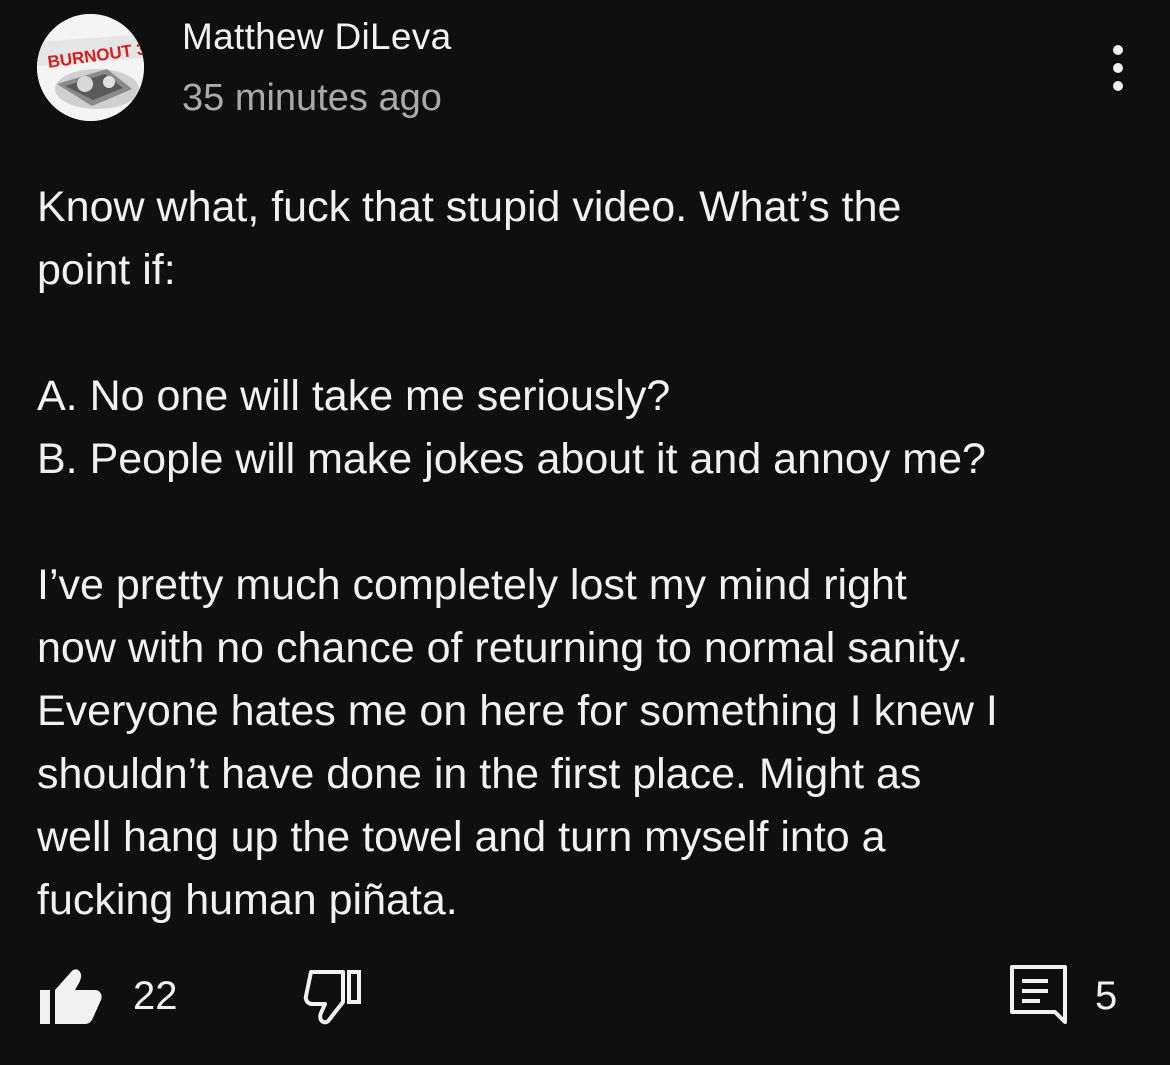 The image size is (1170, 1065). What do you see at coordinates (106, 270) in the screenshot?
I see `comment-line: point if:` at bounding box center [106, 270].